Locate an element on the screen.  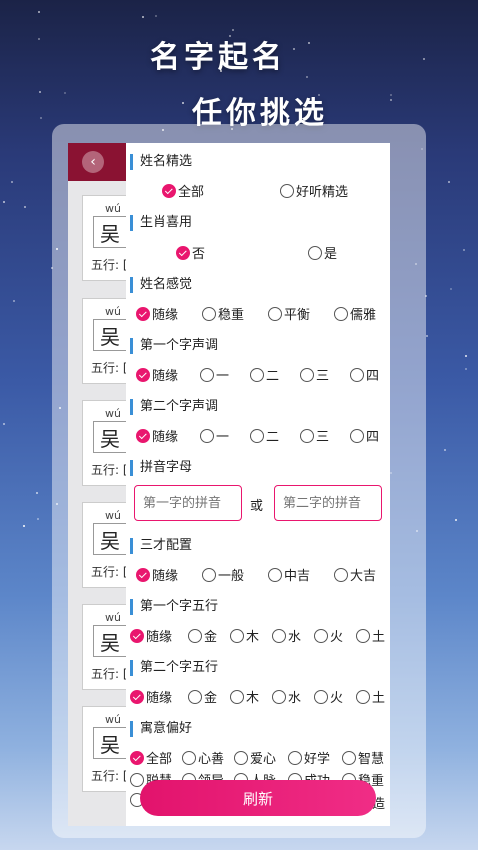
option-tone2-3: 三 is located at coordinates (314, 435).